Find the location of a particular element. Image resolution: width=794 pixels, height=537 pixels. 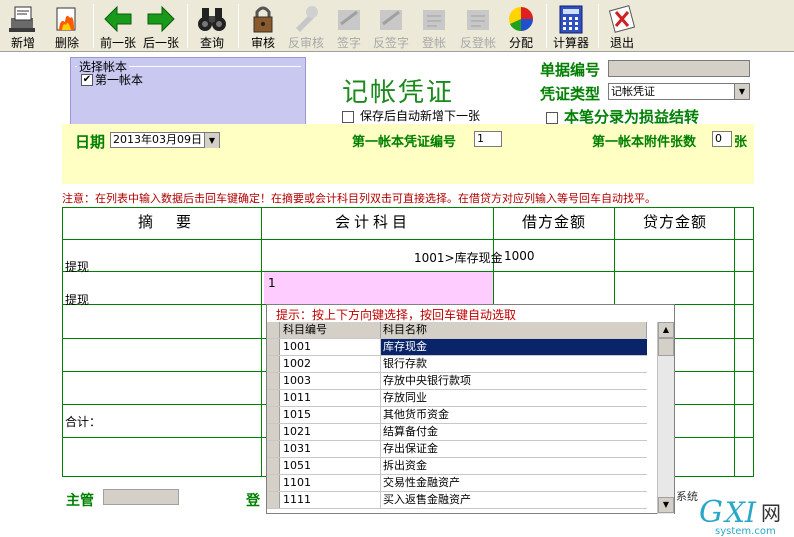

col-header-debit: 借方金额 is located at coordinates (554, 222).